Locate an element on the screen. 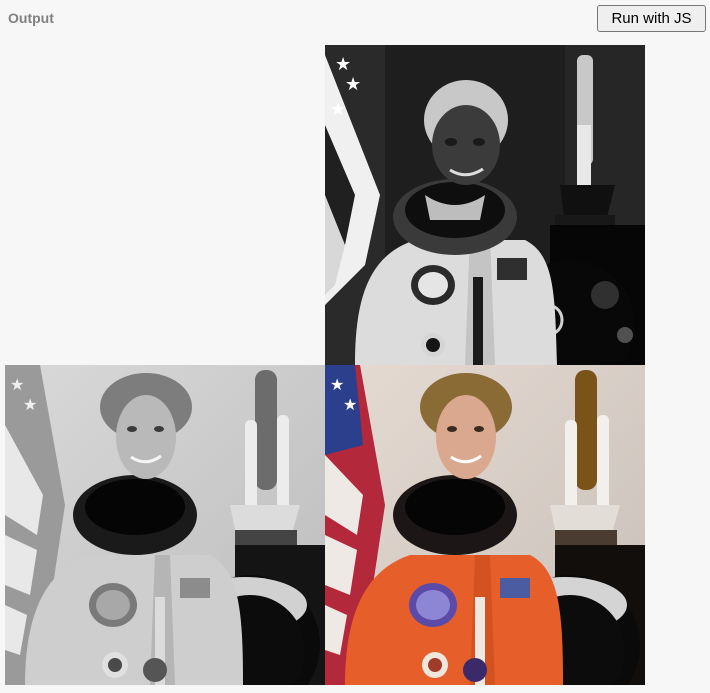 This screenshot has height=693, width=710. output-label: Output is located at coordinates (31, 18).